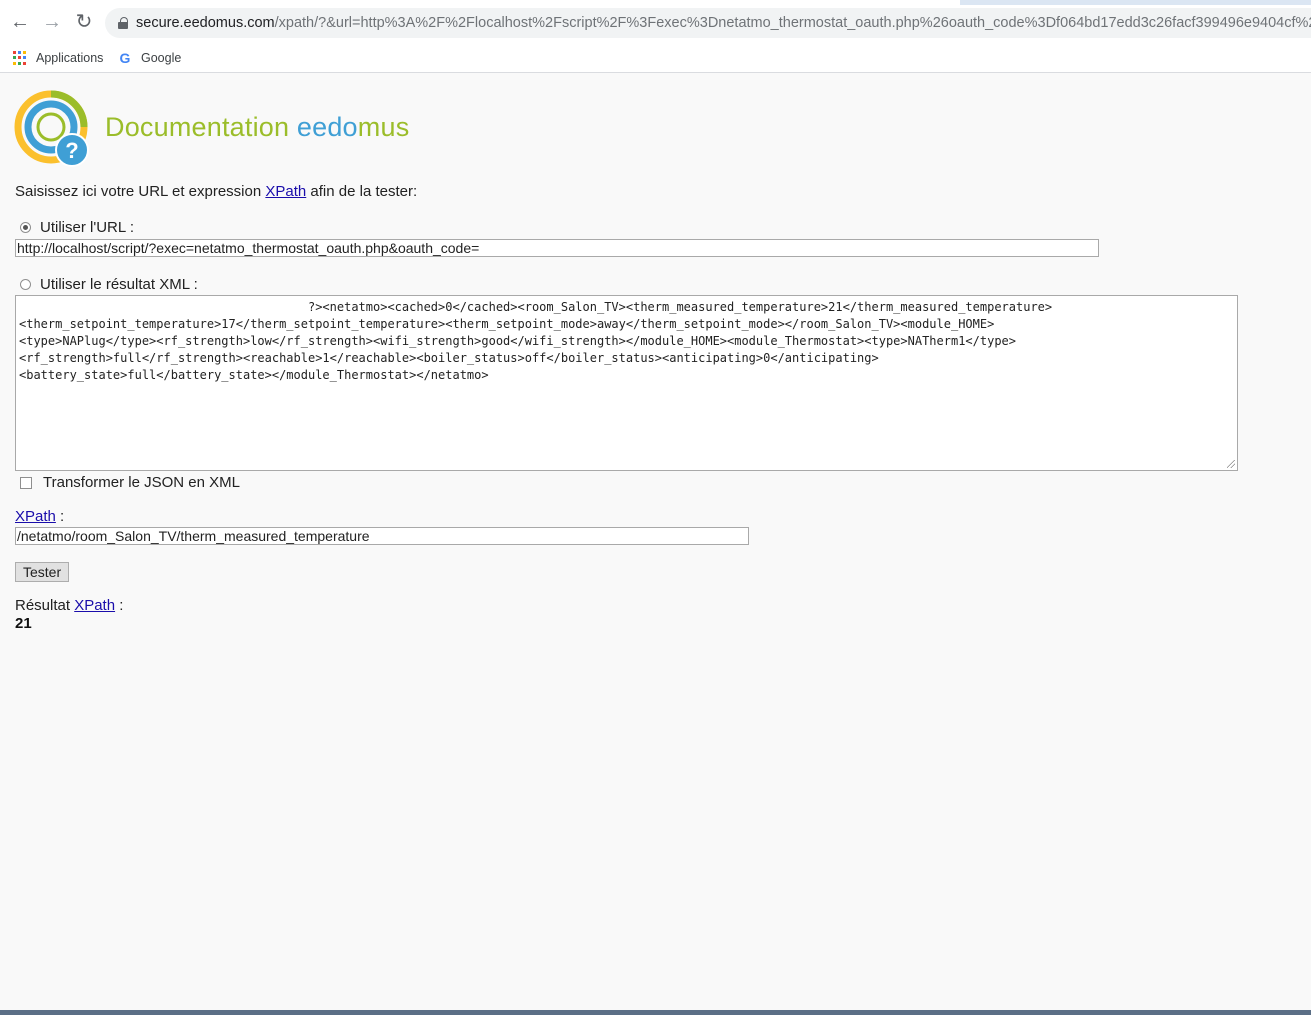 This screenshot has height=1015, width=1311. What do you see at coordinates (51, 128) in the screenshot?
I see `eedomus-logo: ?` at bounding box center [51, 128].